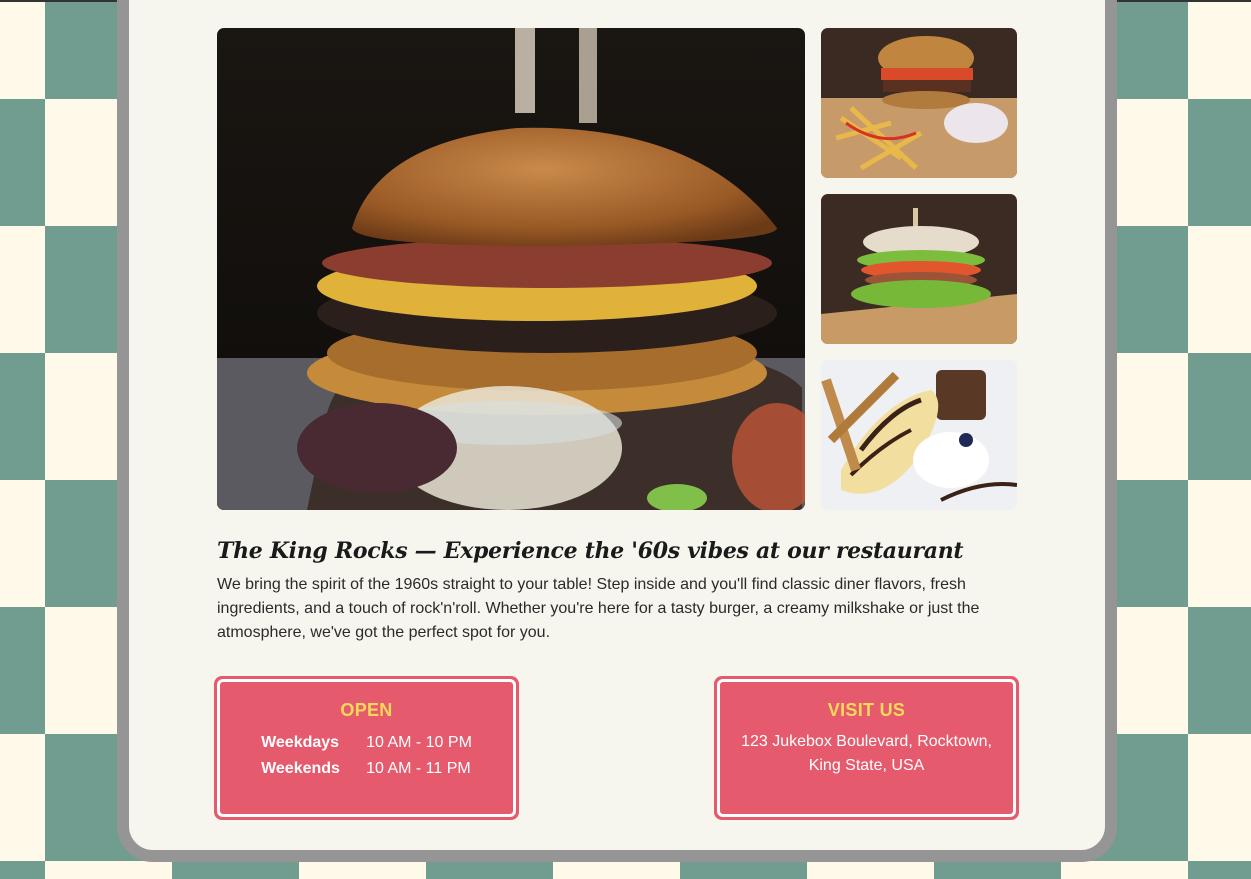 The image size is (1251, 879). What do you see at coordinates (419, 742) in the screenshot?
I see `weekdays-hours: 10 AM - 10 PM` at bounding box center [419, 742].